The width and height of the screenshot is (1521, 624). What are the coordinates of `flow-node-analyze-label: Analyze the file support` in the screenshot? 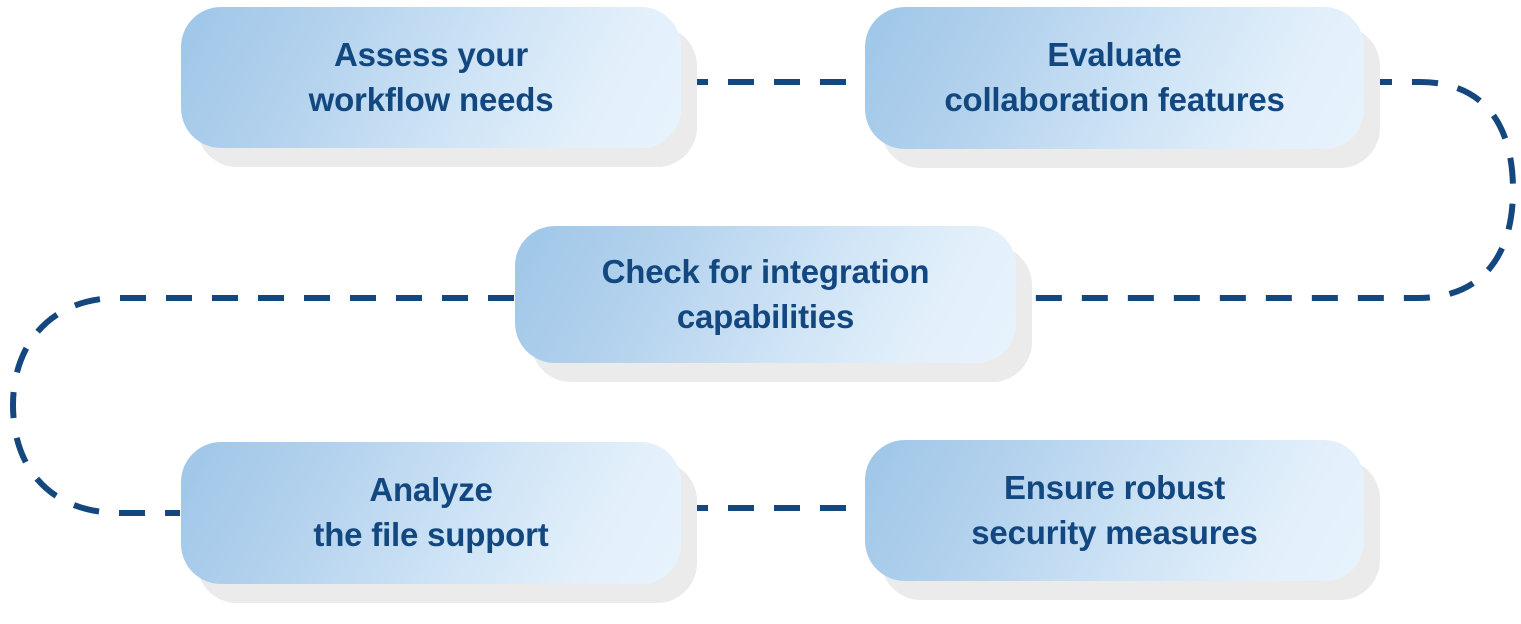 It's located at (431, 512).